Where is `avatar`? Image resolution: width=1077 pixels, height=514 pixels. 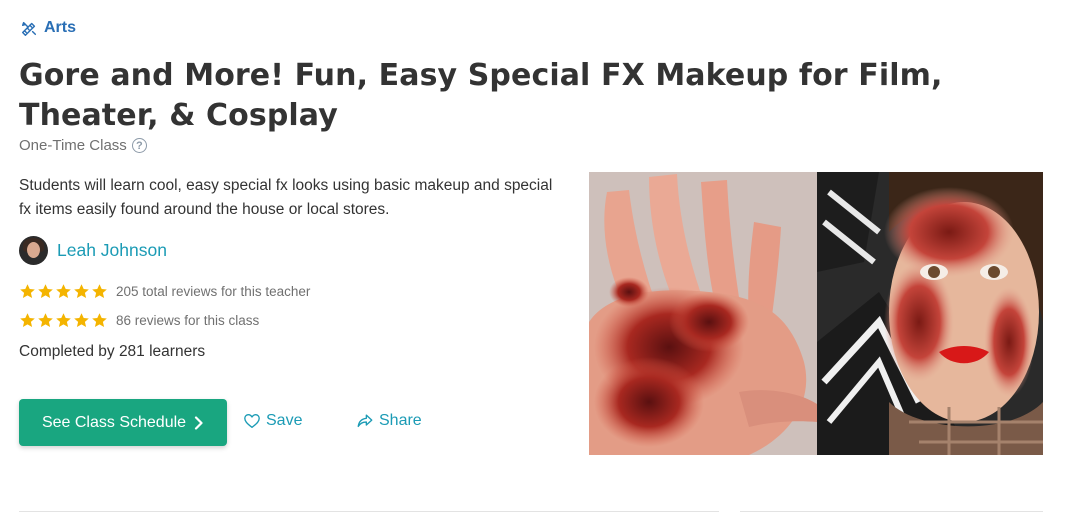
avatar is located at coordinates (33, 250).